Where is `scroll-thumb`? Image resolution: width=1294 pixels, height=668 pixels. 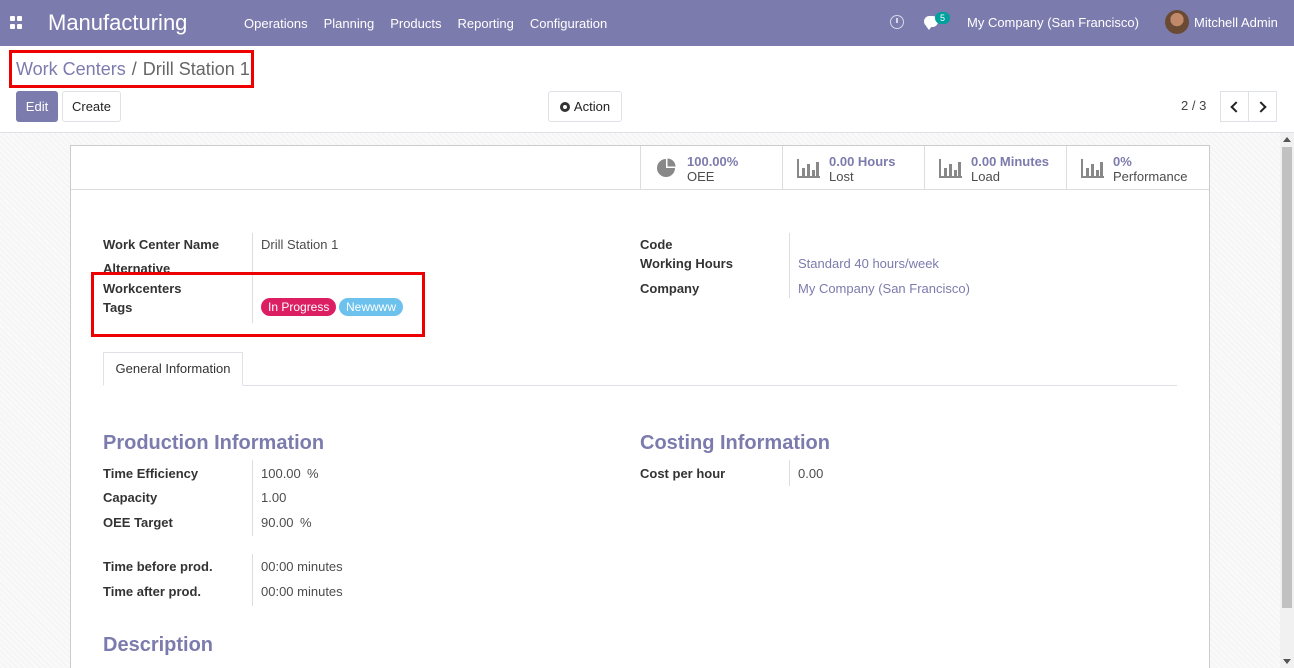
scroll-thumb is located at coordinates (1287, 377).